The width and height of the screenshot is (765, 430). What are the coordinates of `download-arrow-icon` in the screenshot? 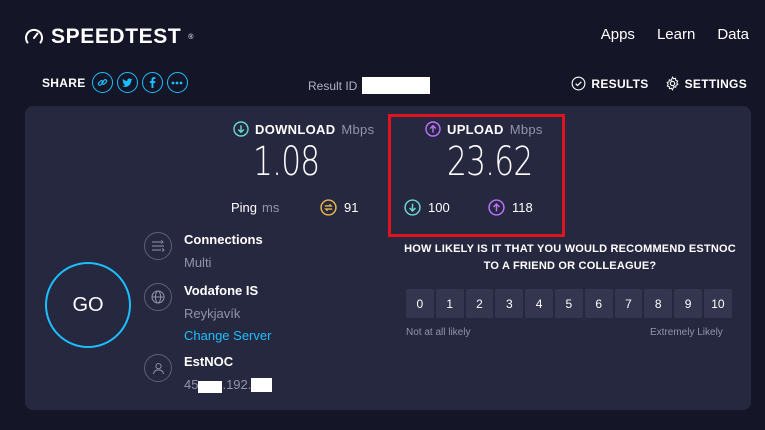 It's located at (241, 129).